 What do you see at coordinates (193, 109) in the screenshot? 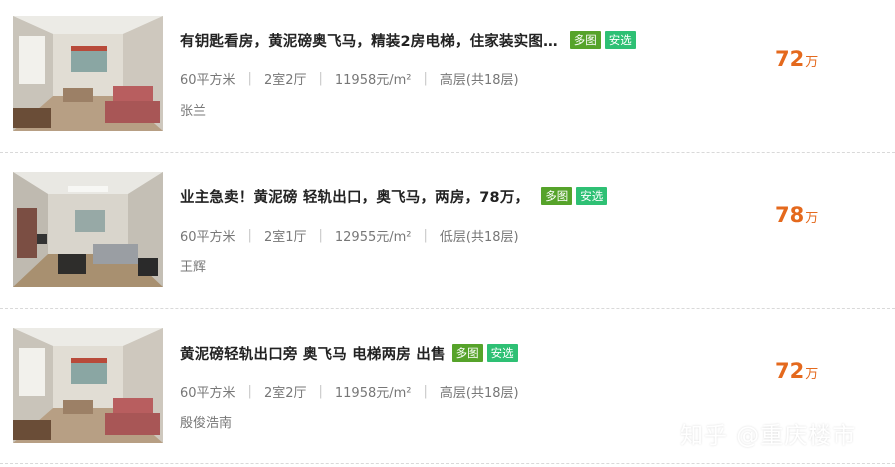
I see `agent-name: 张兰` at bounding box center [193, 109].